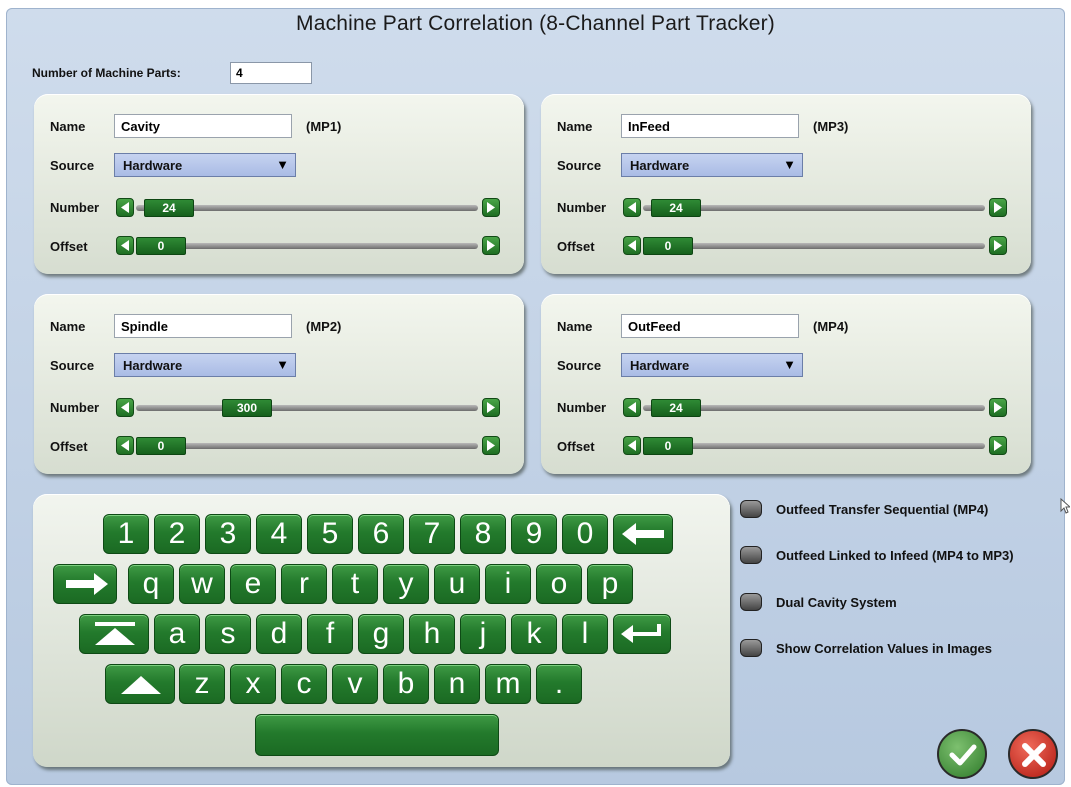 This screenshot has width=1071, height=787. Describe the element at coordinates (432, 534) in the screenshot. I see `key: 7` at that location.